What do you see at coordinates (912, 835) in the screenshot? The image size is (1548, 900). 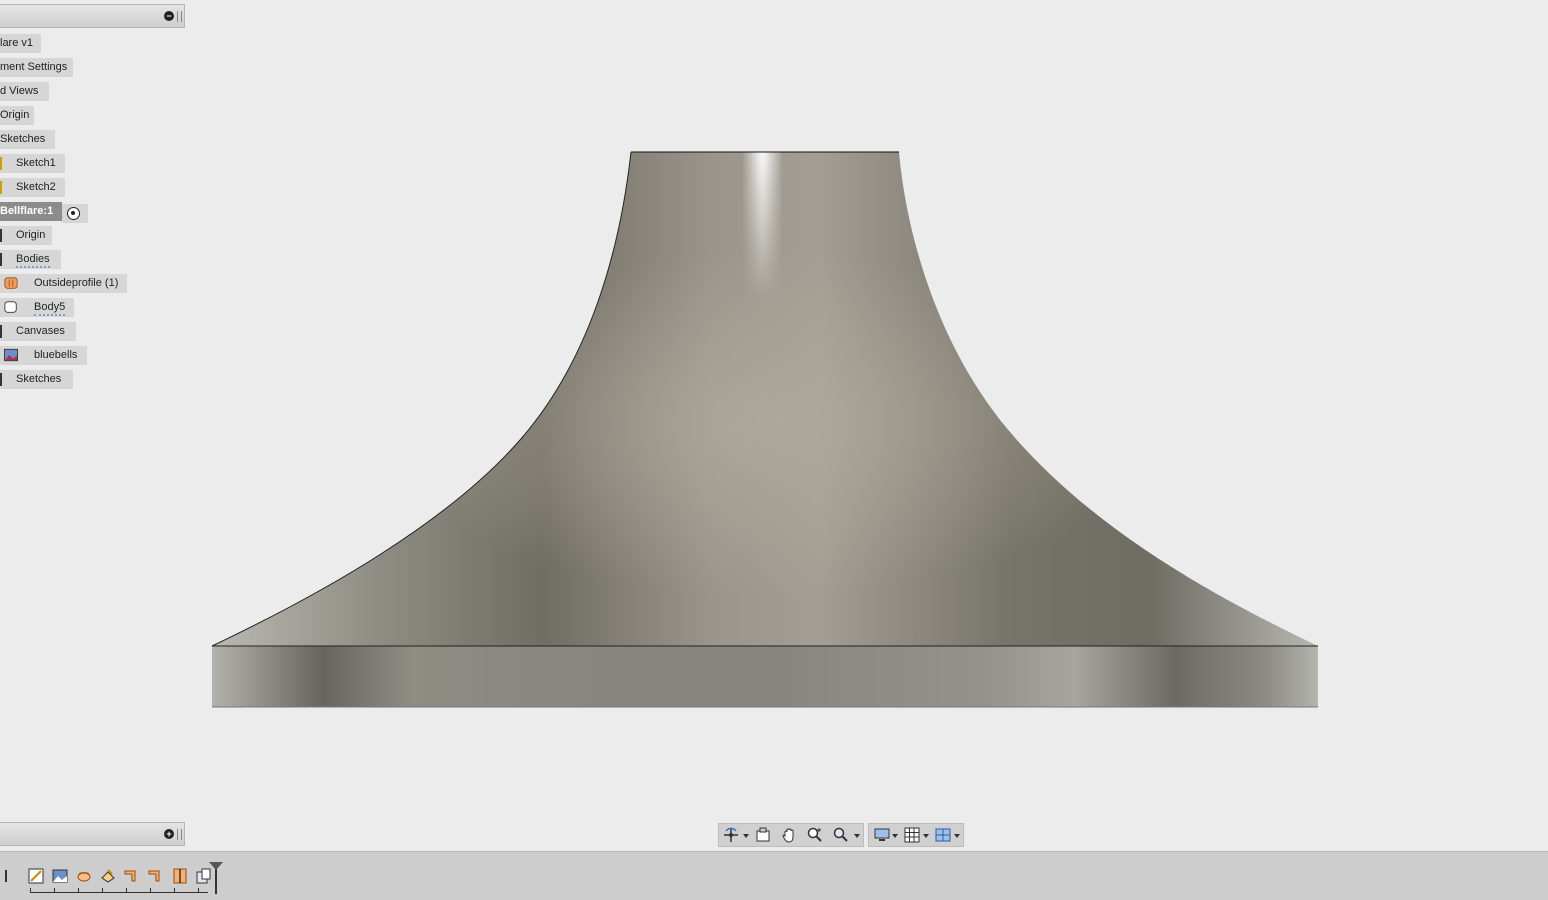 I see `grid-icon` at bounding box center [912, 835].